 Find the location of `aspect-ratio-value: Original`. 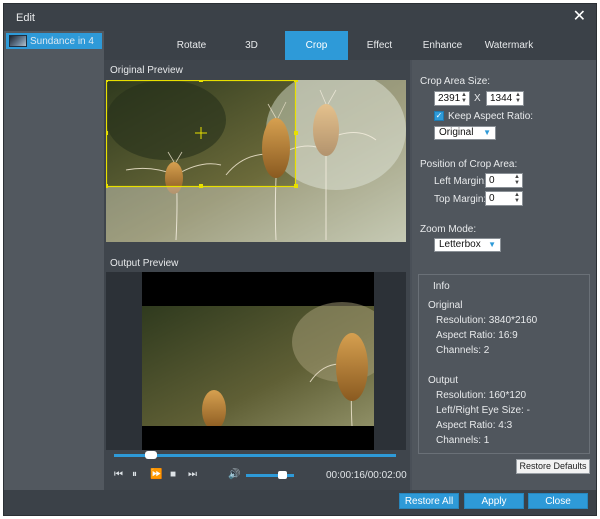

aspect-ratio-value: Original is located at coordinates (456, 132).